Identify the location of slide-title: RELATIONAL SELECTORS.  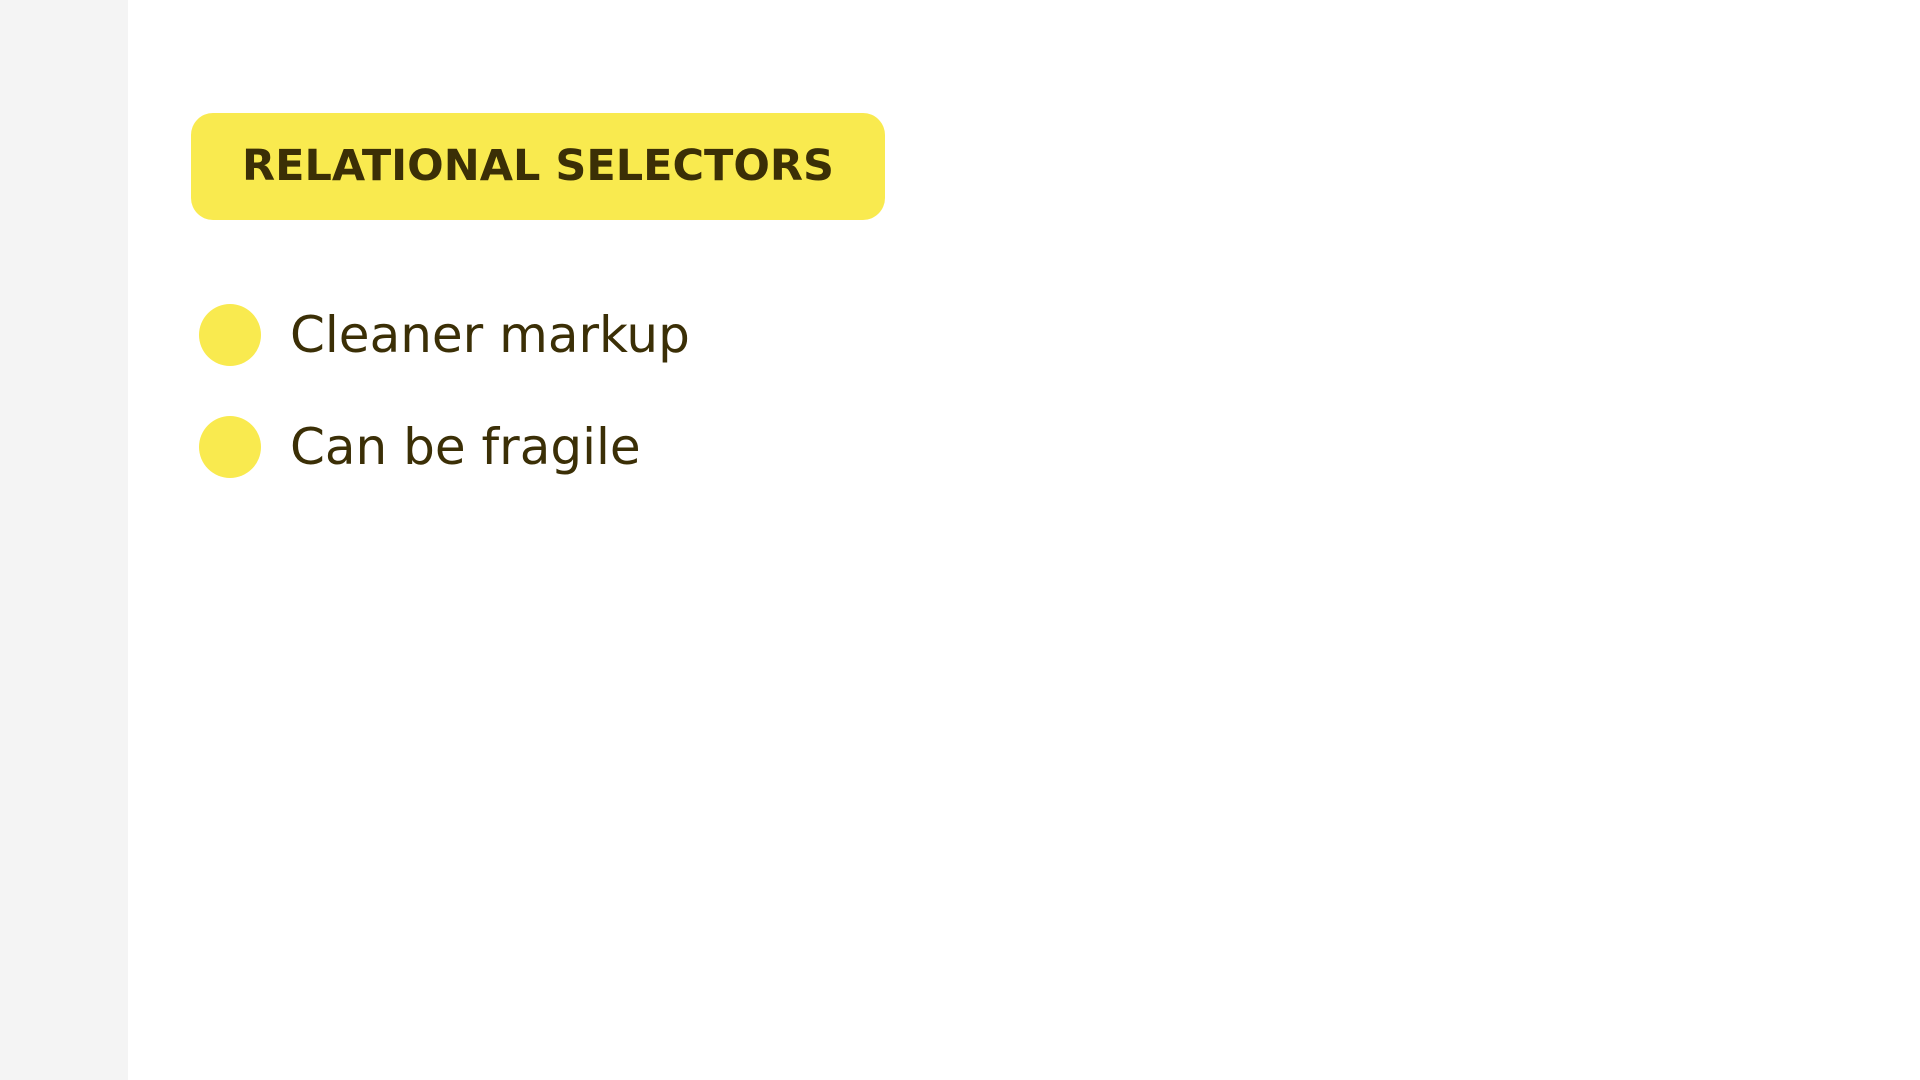
(538, 166).